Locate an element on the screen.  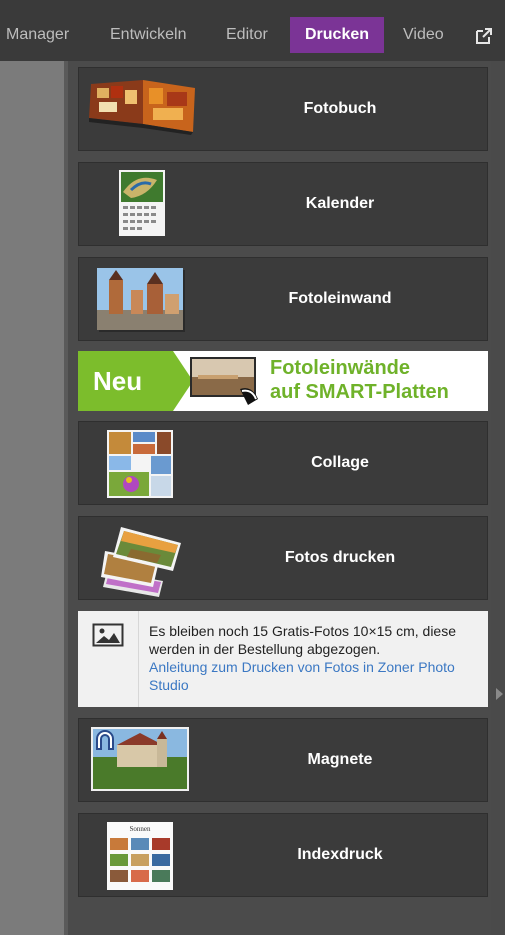
fotoleinwand-label: Fotoleinwand is located at coordinates (340, 298).